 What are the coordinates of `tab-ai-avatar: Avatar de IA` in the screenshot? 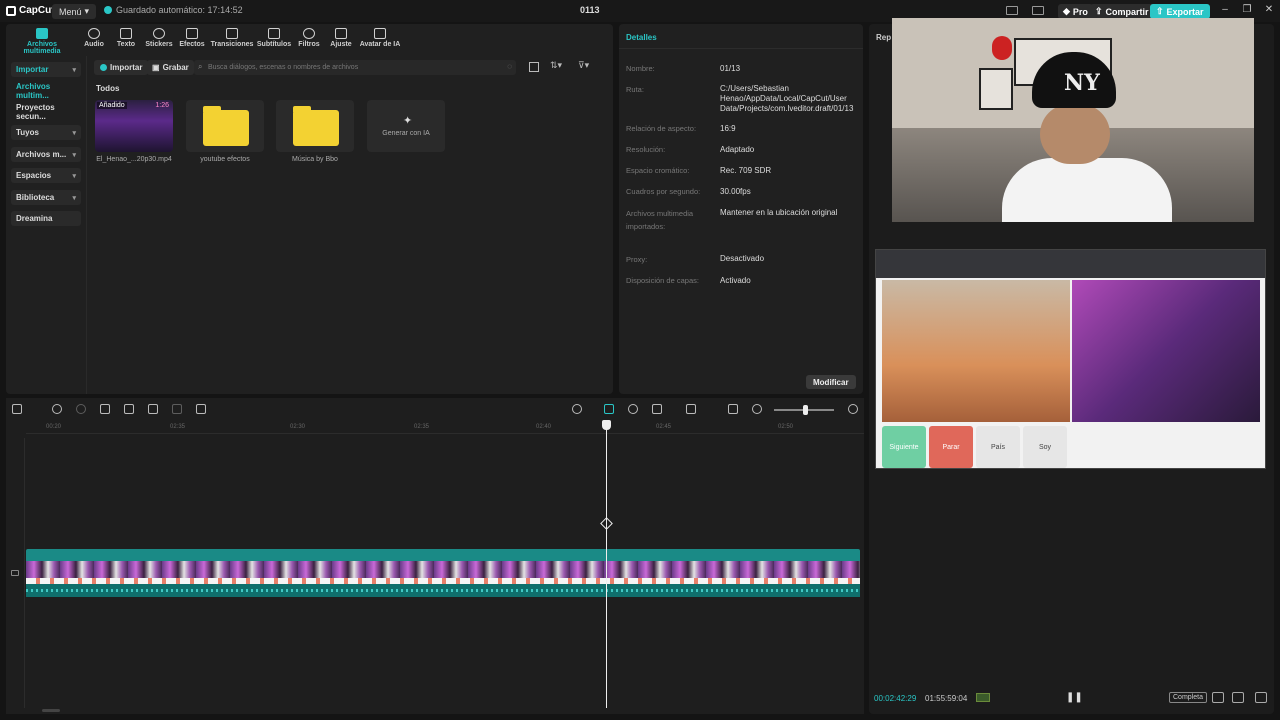 It's located at (380, 38).